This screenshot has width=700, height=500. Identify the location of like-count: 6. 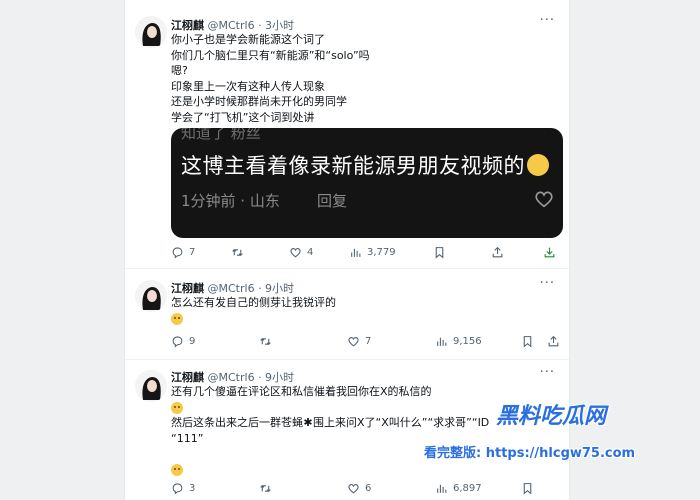
(368, 488).